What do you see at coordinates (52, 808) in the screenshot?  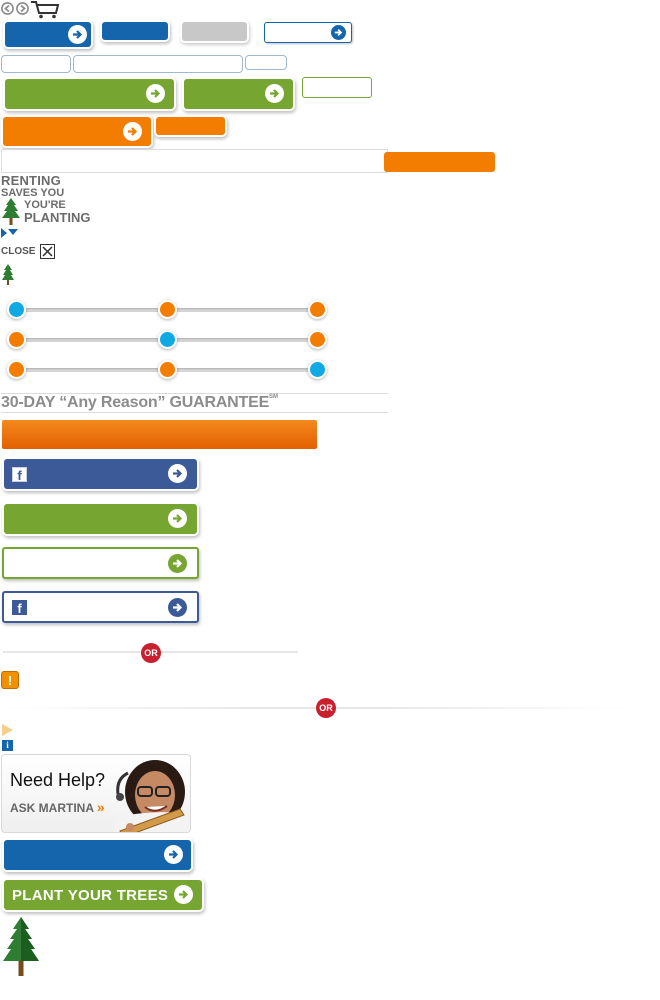 I see `ask-martina-label: ASK MARTINA` at bounding box center [52, 808].